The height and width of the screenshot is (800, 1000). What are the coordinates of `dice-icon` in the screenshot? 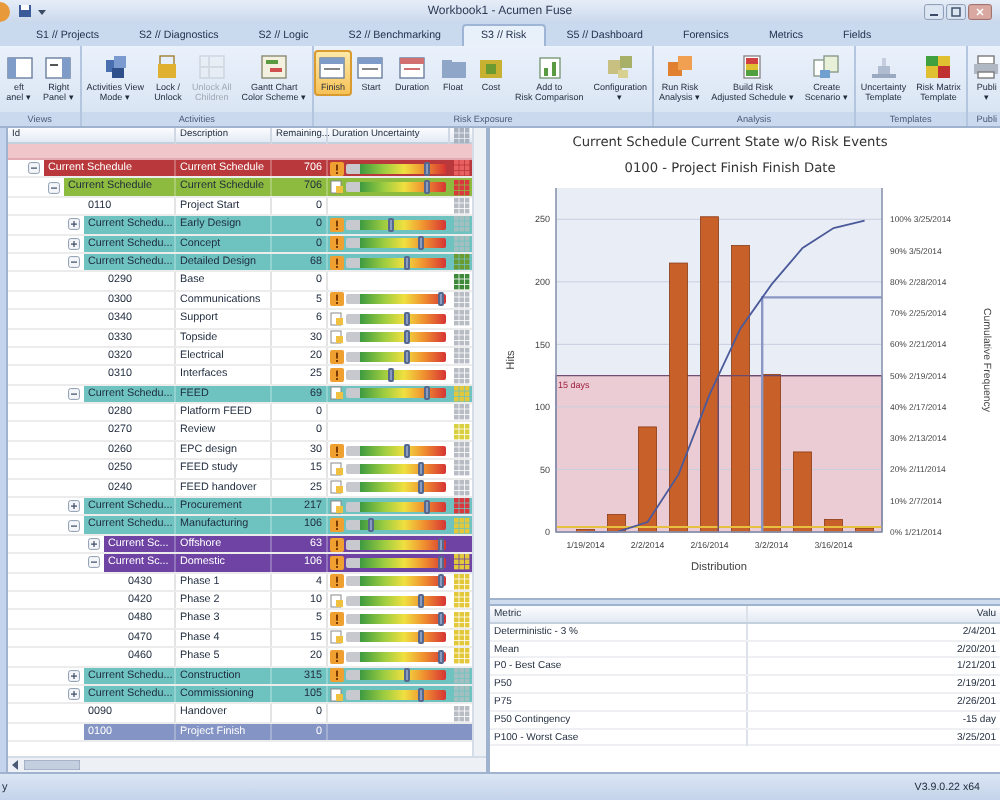 It's located at (680, 67).